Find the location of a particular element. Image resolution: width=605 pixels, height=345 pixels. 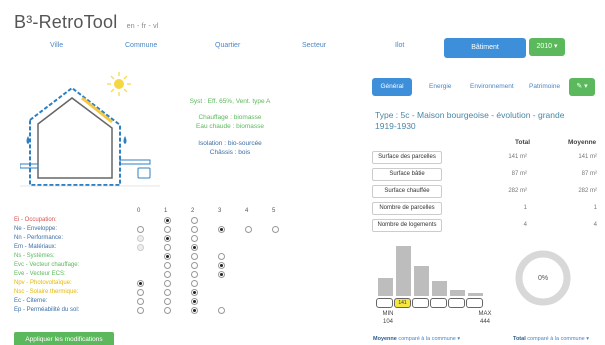

stat-label-nombre-logements: Nombre de logements is located at coordinates (407, 225).